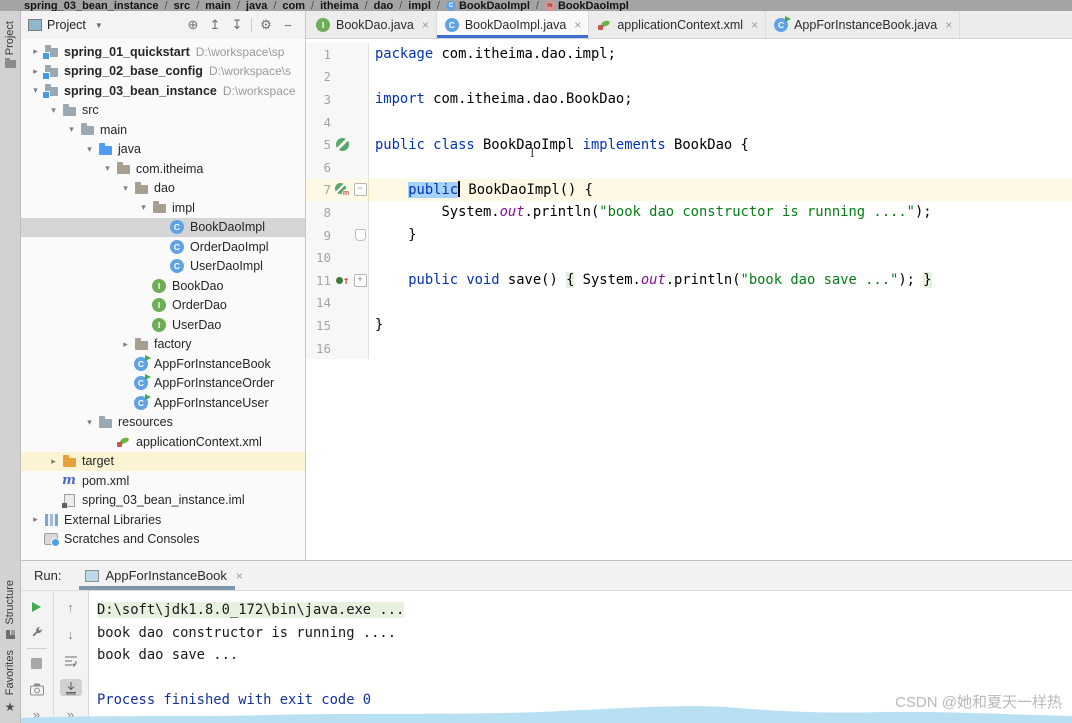 The image size is (1072, 723). Describe the element at coordinates (162, 111) in the screenshot. I see `tree-item: ▾ src` at that location.